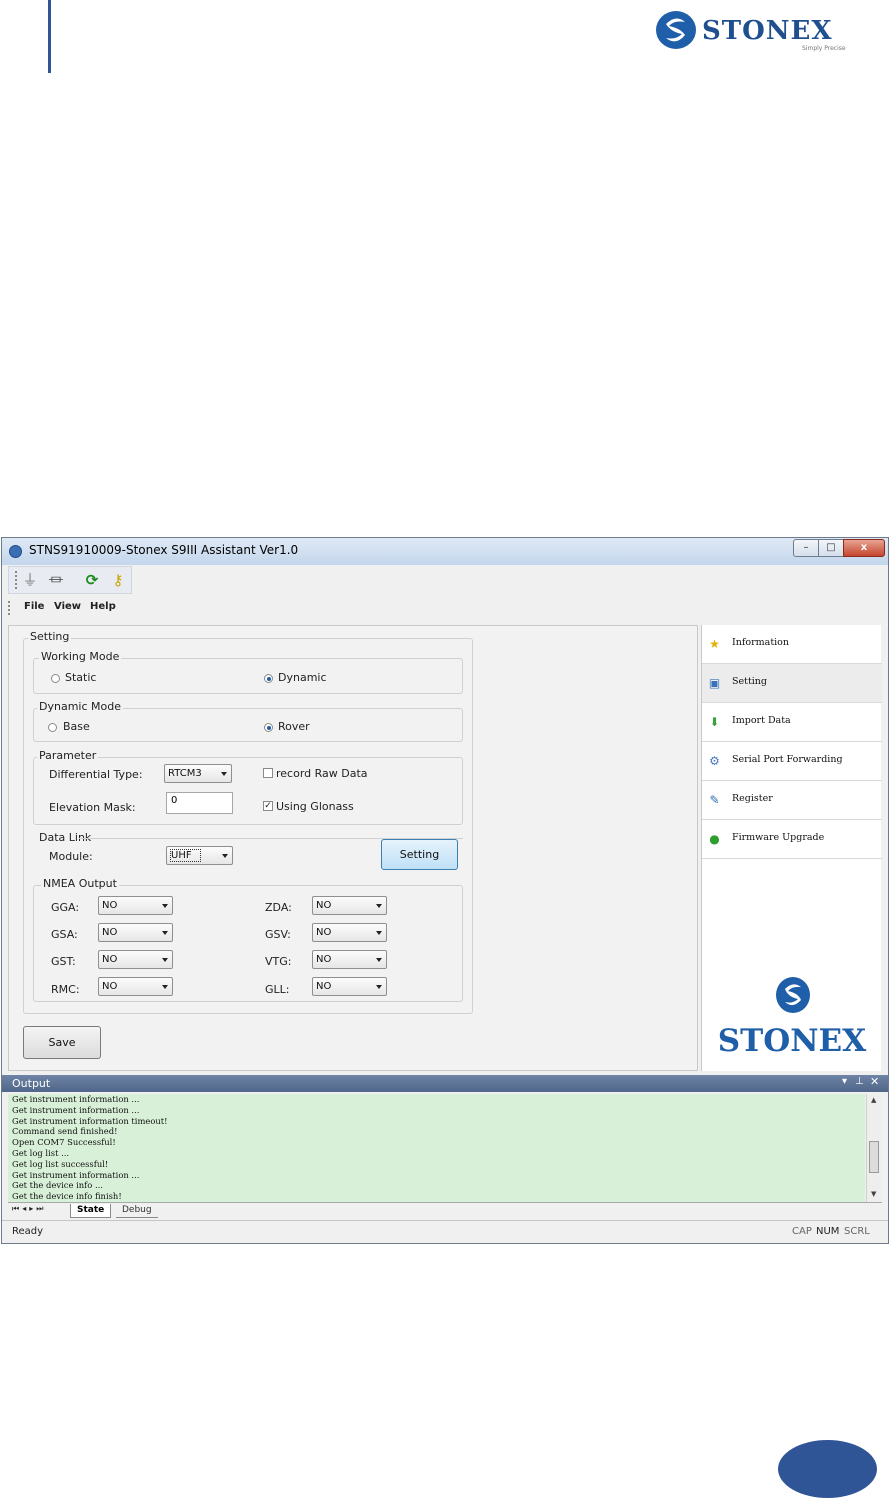 The image size is (890, 1498). Describe the element at coordinates (268, 727) in the screenshot. I see `rover-radio` at that location.